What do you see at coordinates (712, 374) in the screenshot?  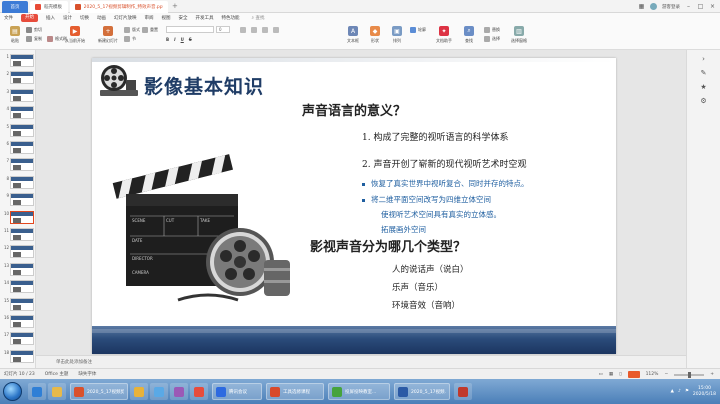 I see `zoom-in-icon: +` at bounding box center [712, 374].